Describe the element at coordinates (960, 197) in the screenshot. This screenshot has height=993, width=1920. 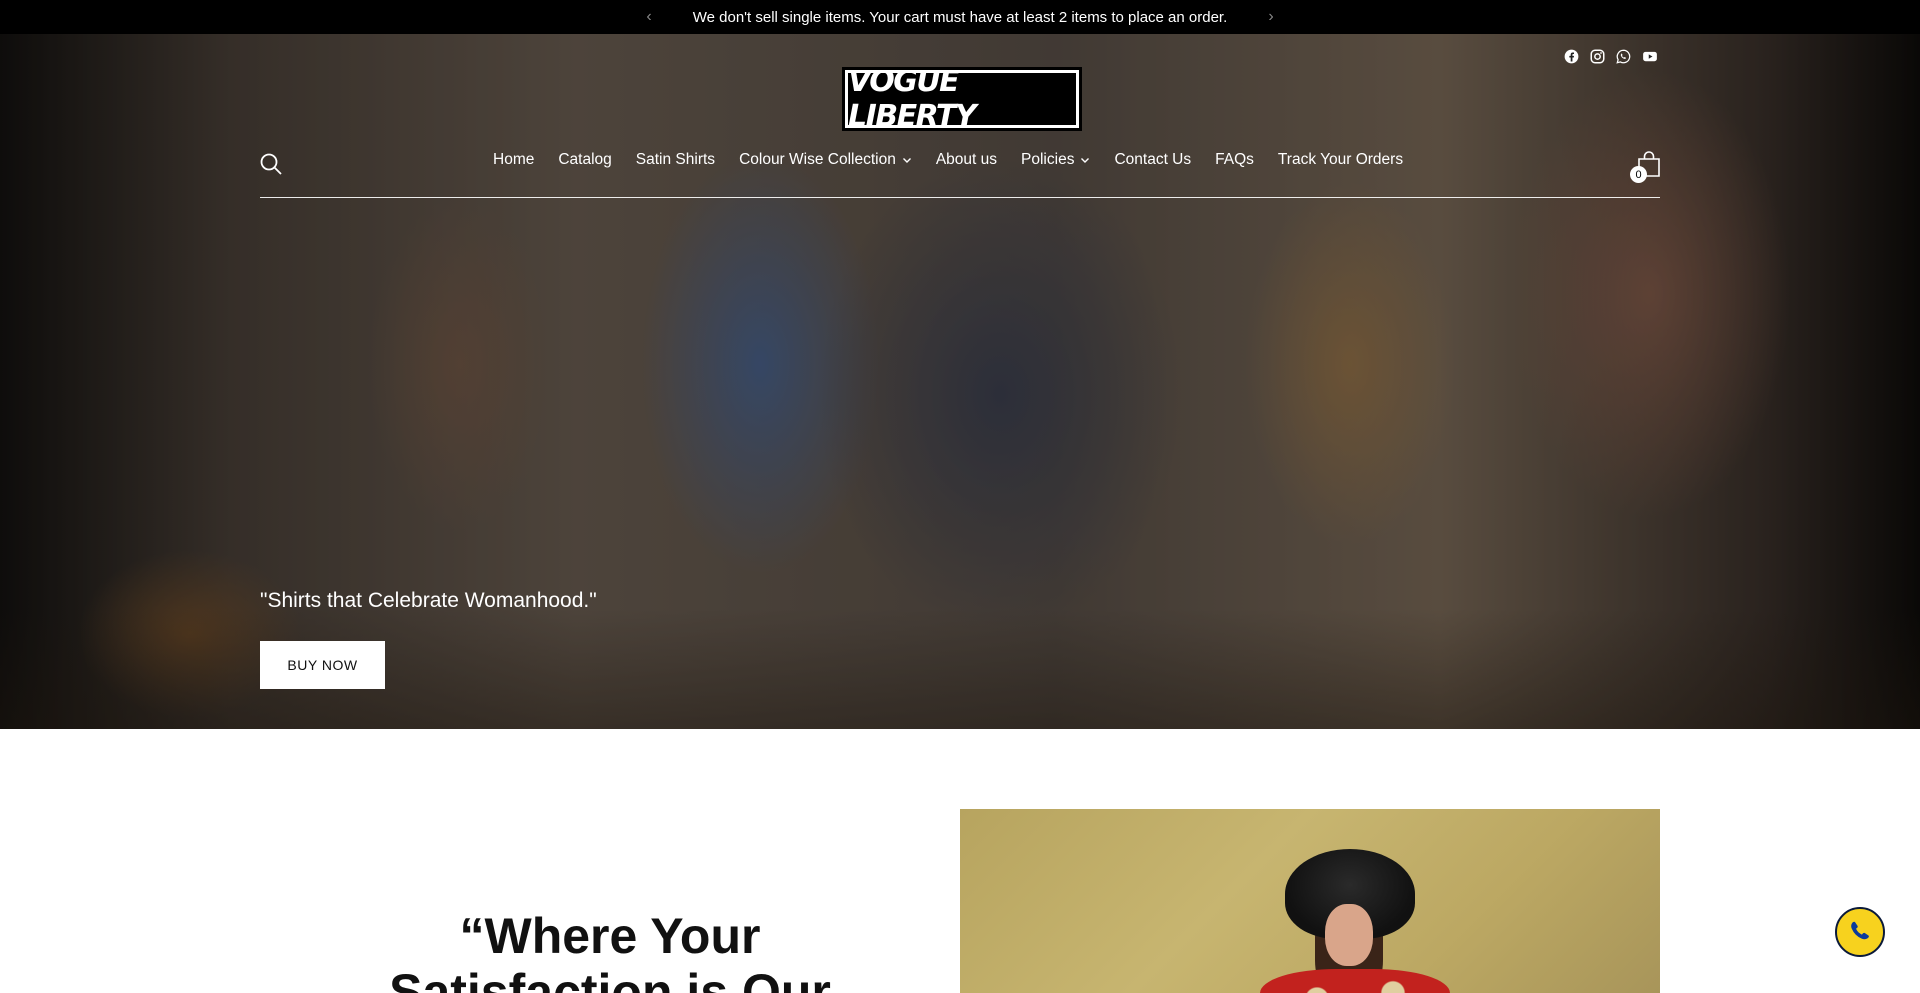
I see `header-divider` at that location.